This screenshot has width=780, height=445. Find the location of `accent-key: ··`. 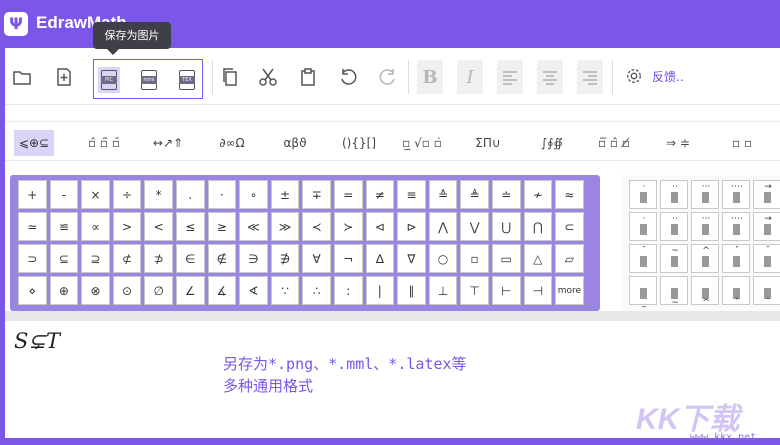

accent-key: ·· is located at coordinates (674, 226).